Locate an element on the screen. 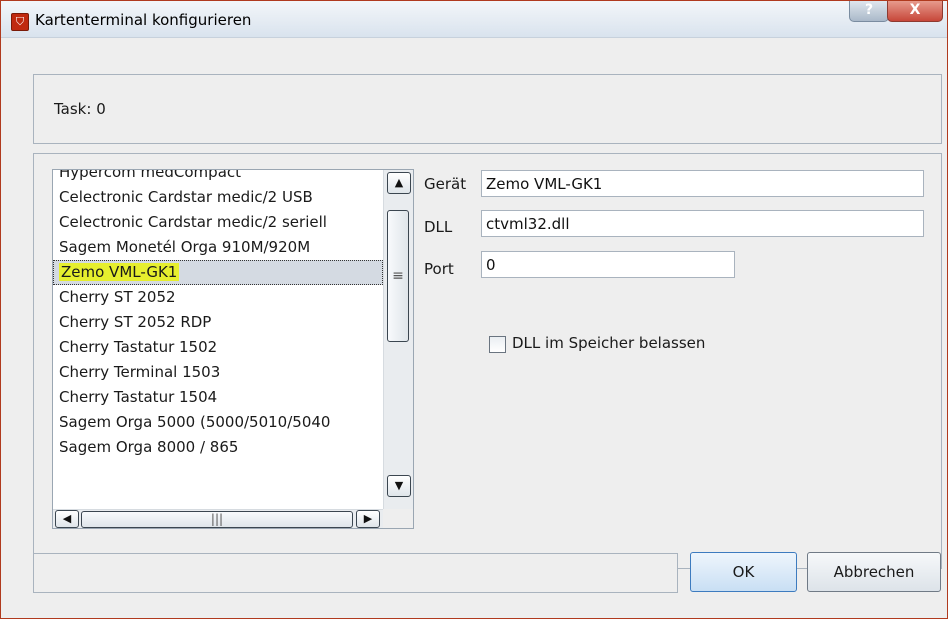  app-shield-icon: ⛉ is located at coordinates (20, 22).